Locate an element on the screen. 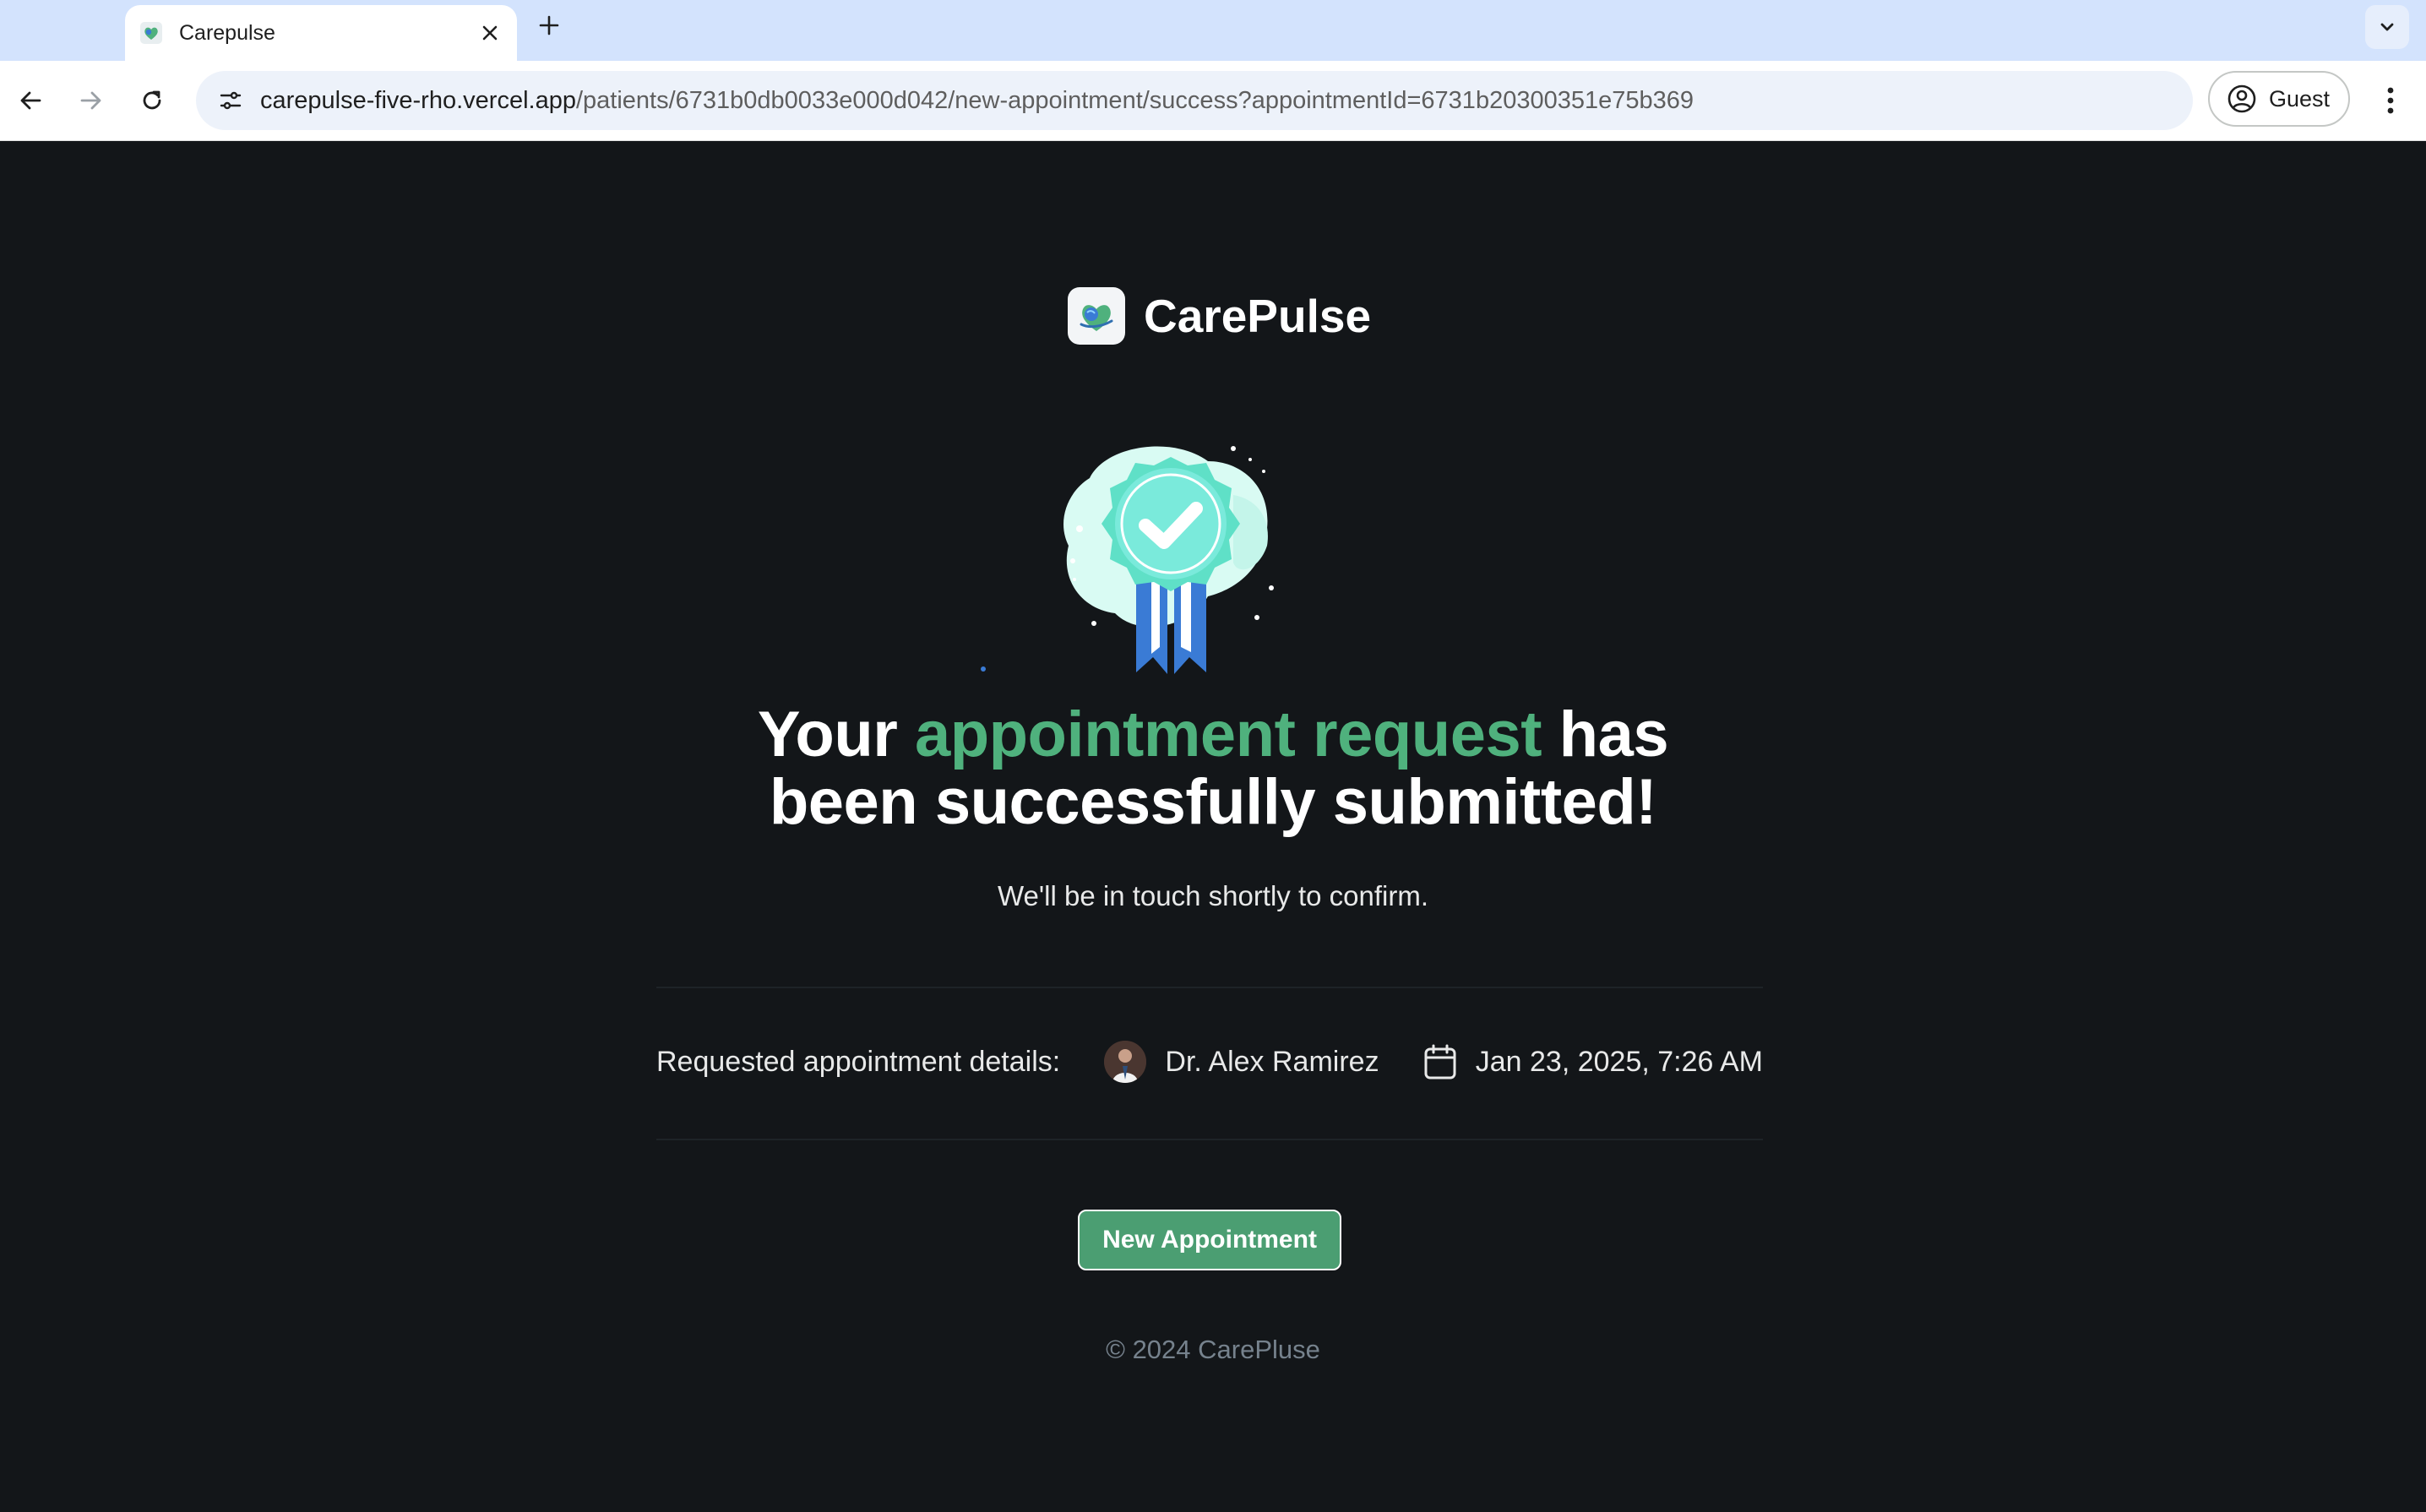 The image size is (2426, 1512). browser-tab: Carepulse is located at coordinates (321, 33).